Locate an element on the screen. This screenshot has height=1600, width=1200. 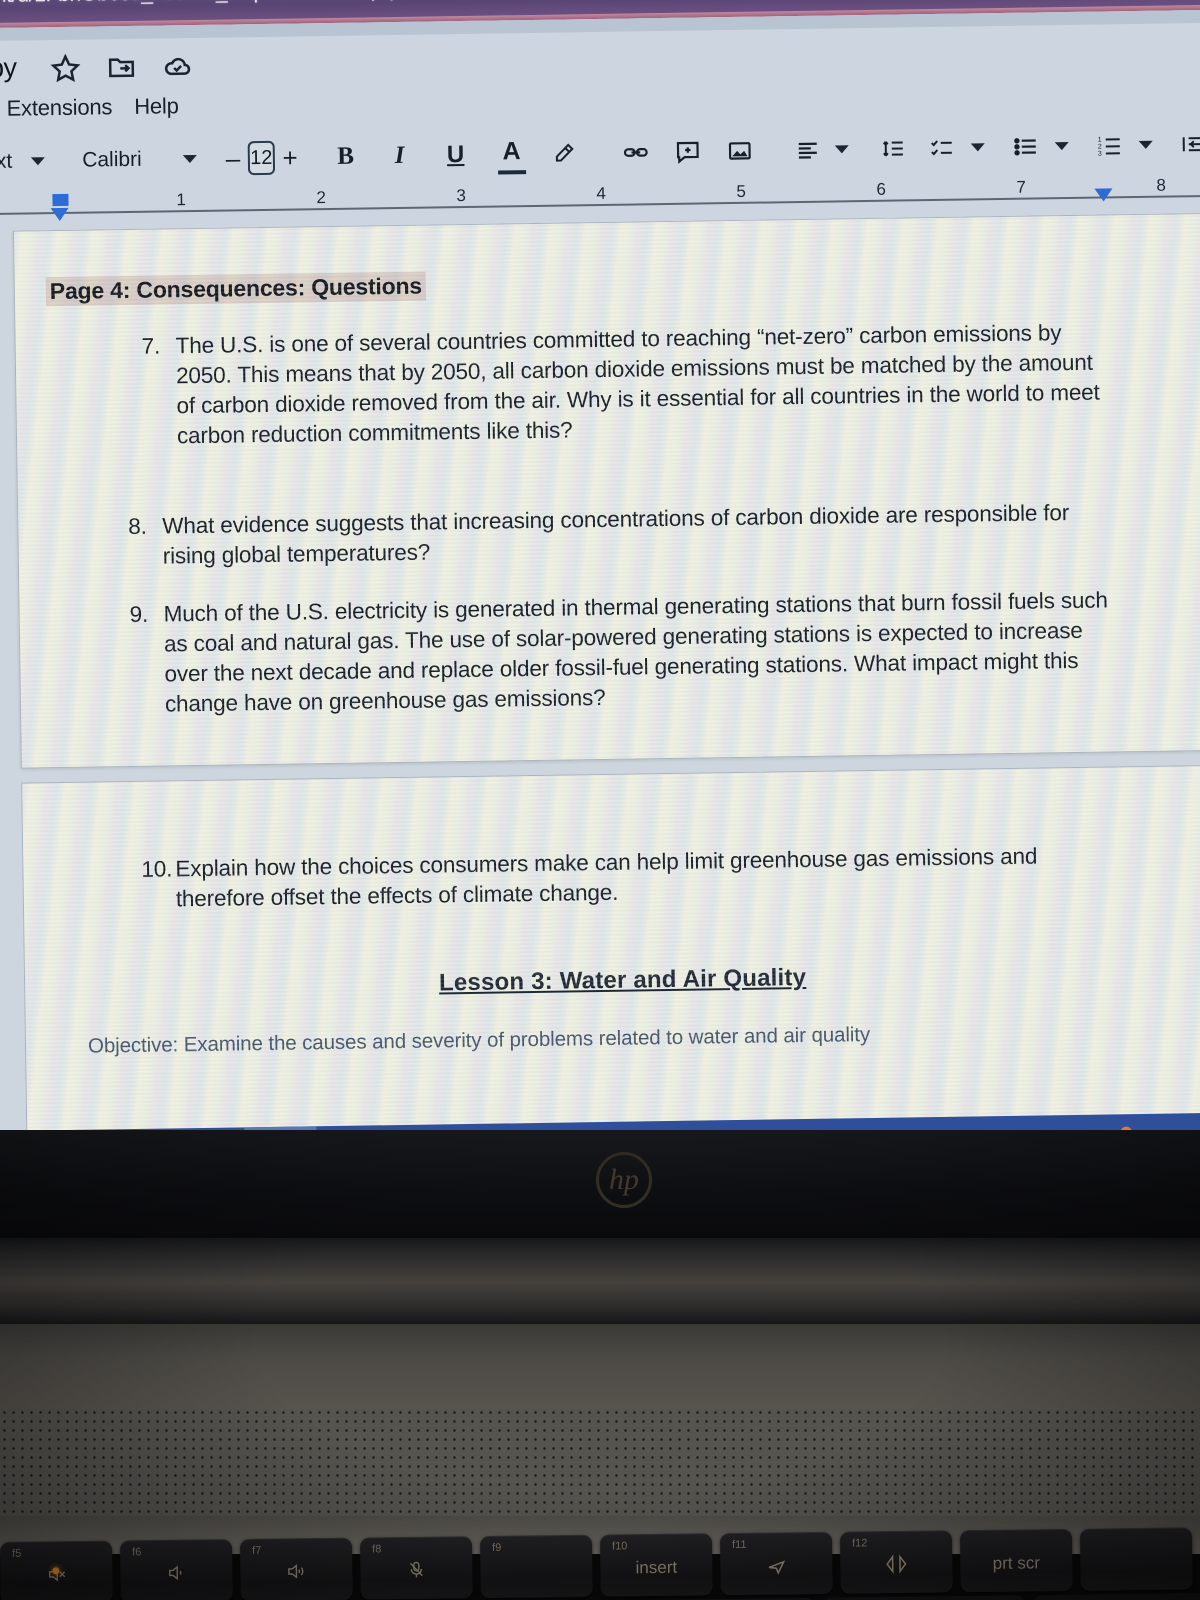
page-heading: Page 4: Consequences: Questions is located at coordinates (236, 289).